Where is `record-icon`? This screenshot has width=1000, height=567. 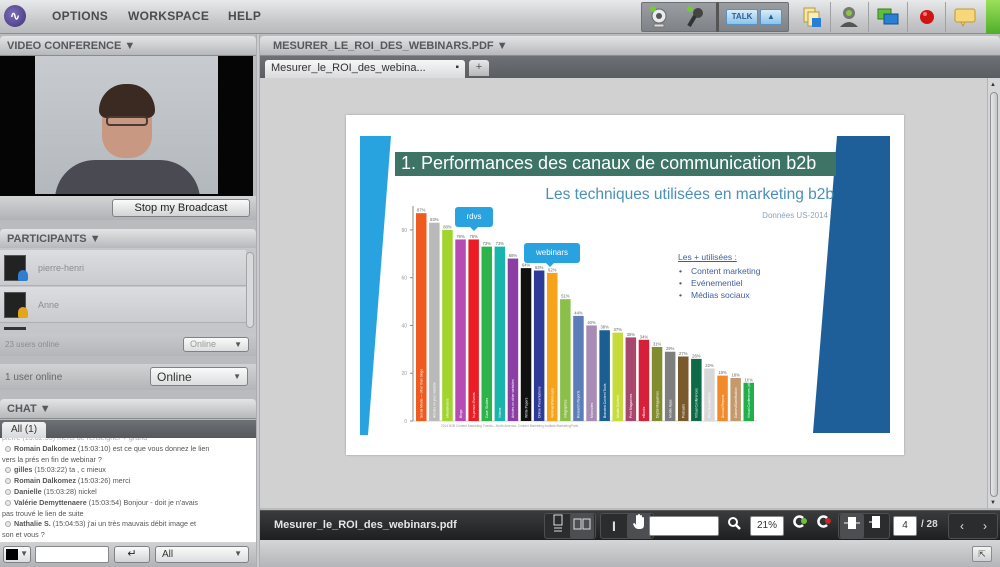
record-icon is located at coordinates (927, 17).